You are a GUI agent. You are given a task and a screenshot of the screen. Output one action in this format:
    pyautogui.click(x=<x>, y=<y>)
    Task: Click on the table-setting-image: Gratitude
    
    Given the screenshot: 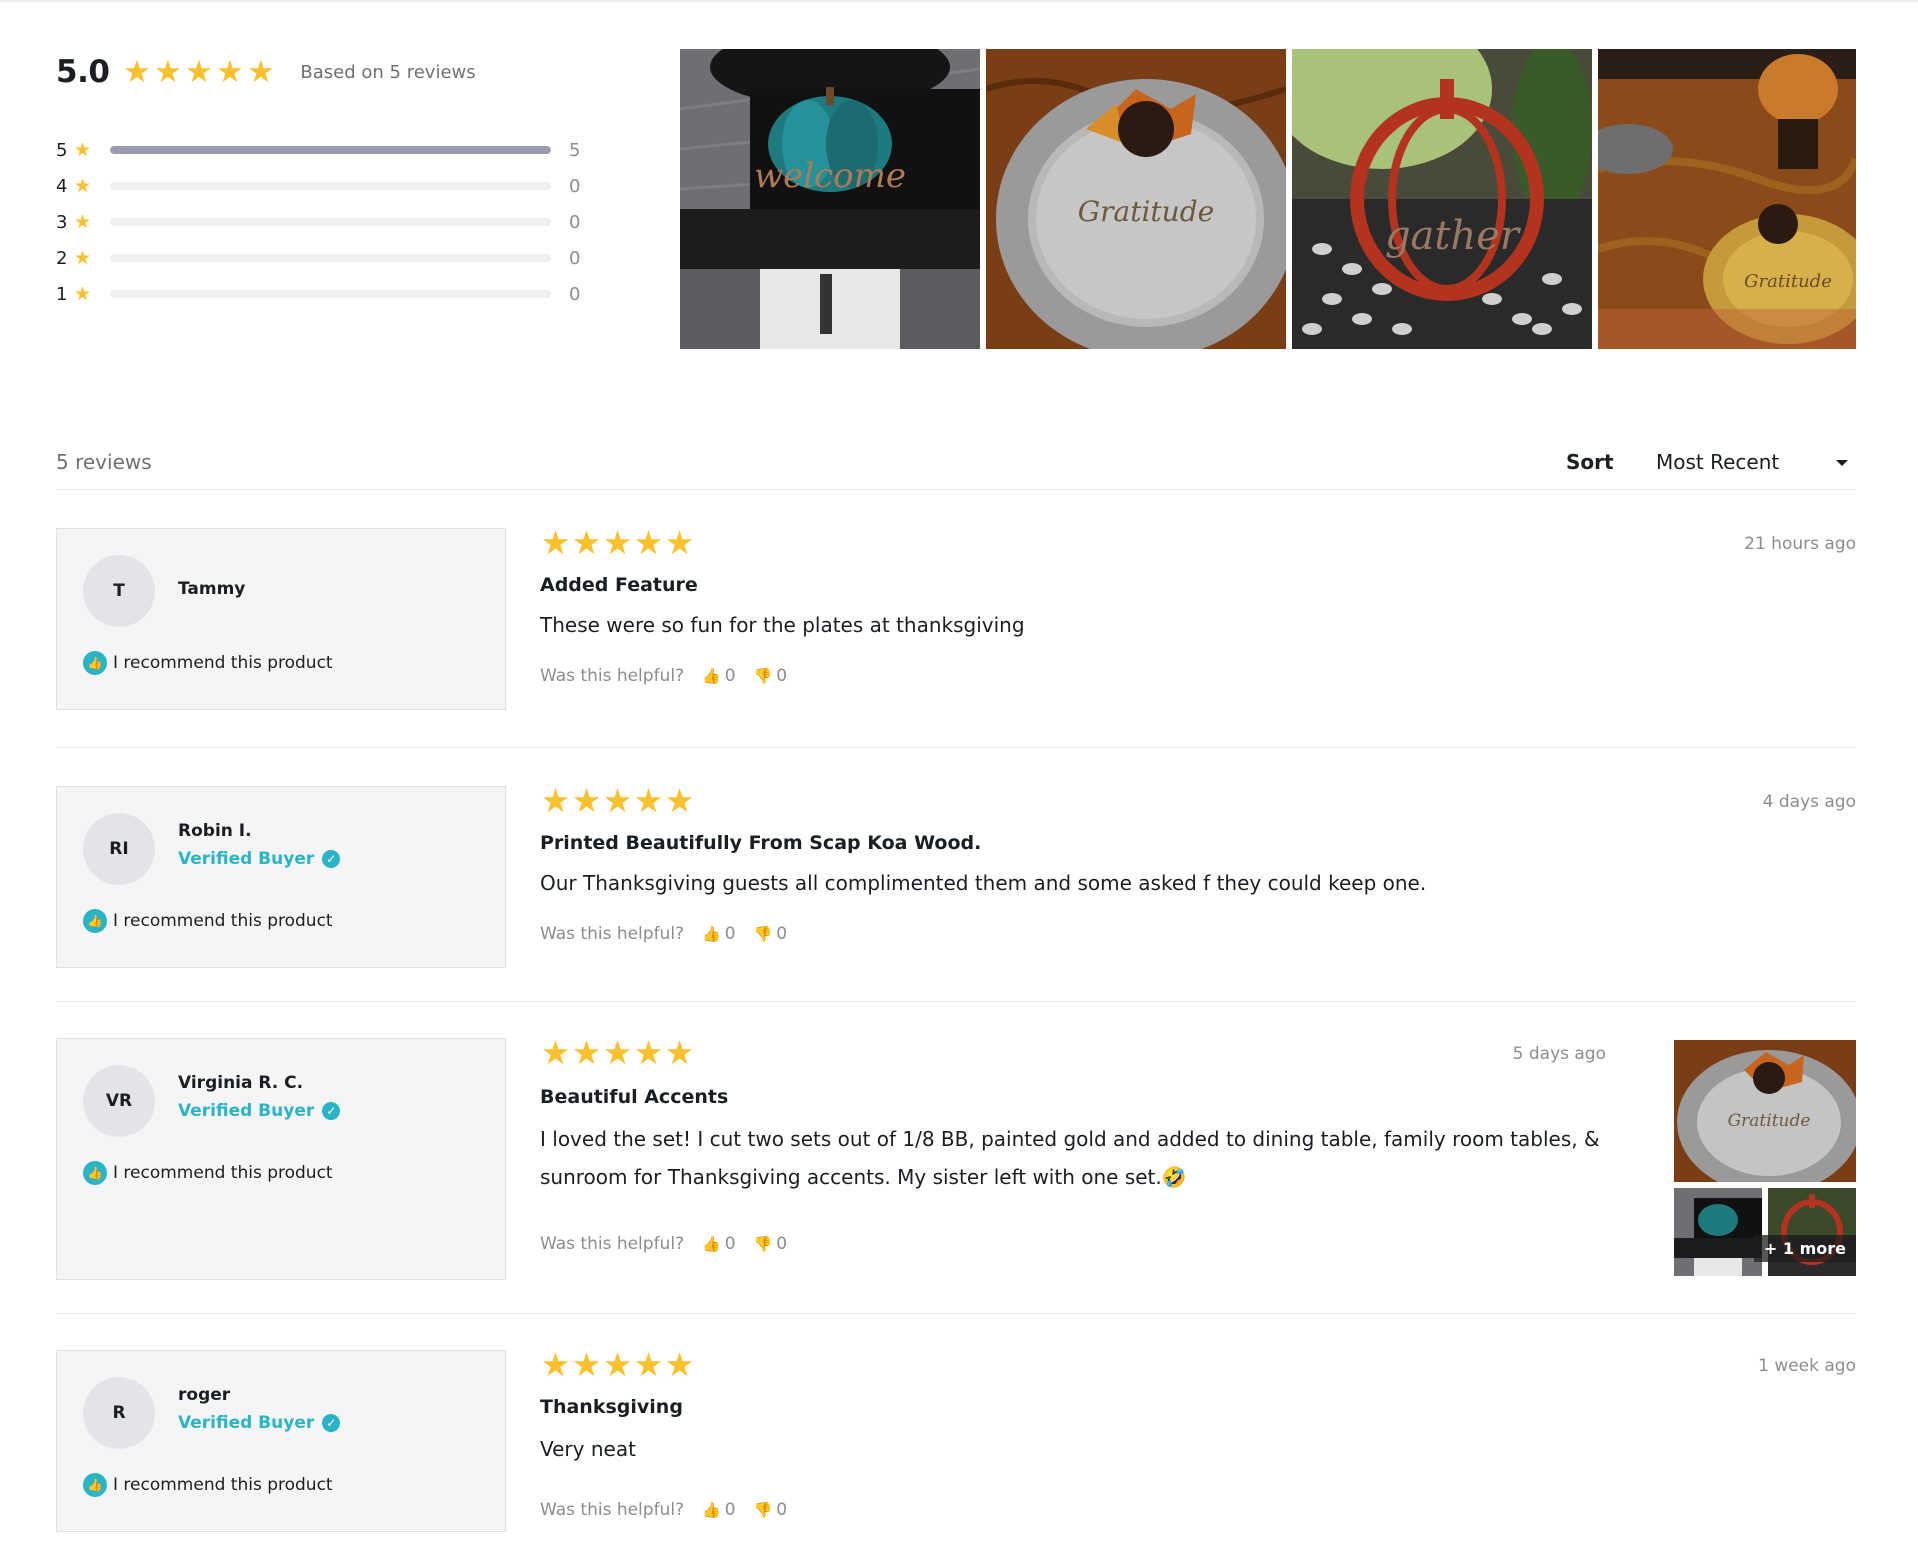 What is the action you would take?
    pyautogui.click(x=1727, y=199)
    